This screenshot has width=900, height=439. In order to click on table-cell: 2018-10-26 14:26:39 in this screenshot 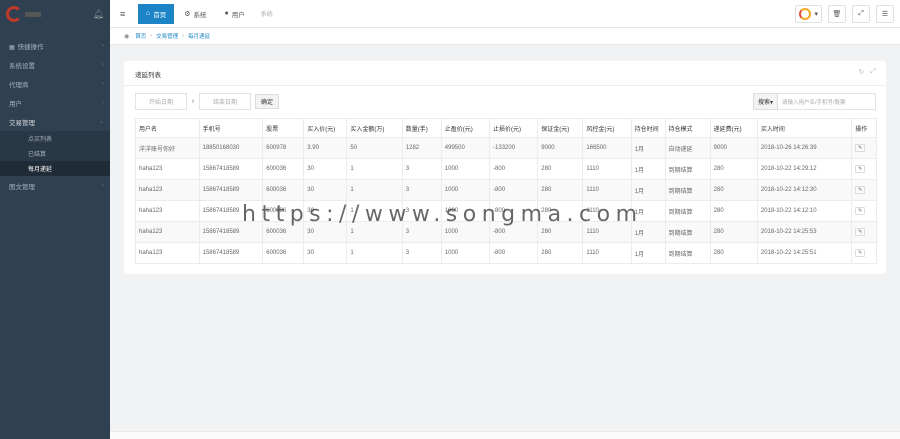, I will do `click(804, 148)`.